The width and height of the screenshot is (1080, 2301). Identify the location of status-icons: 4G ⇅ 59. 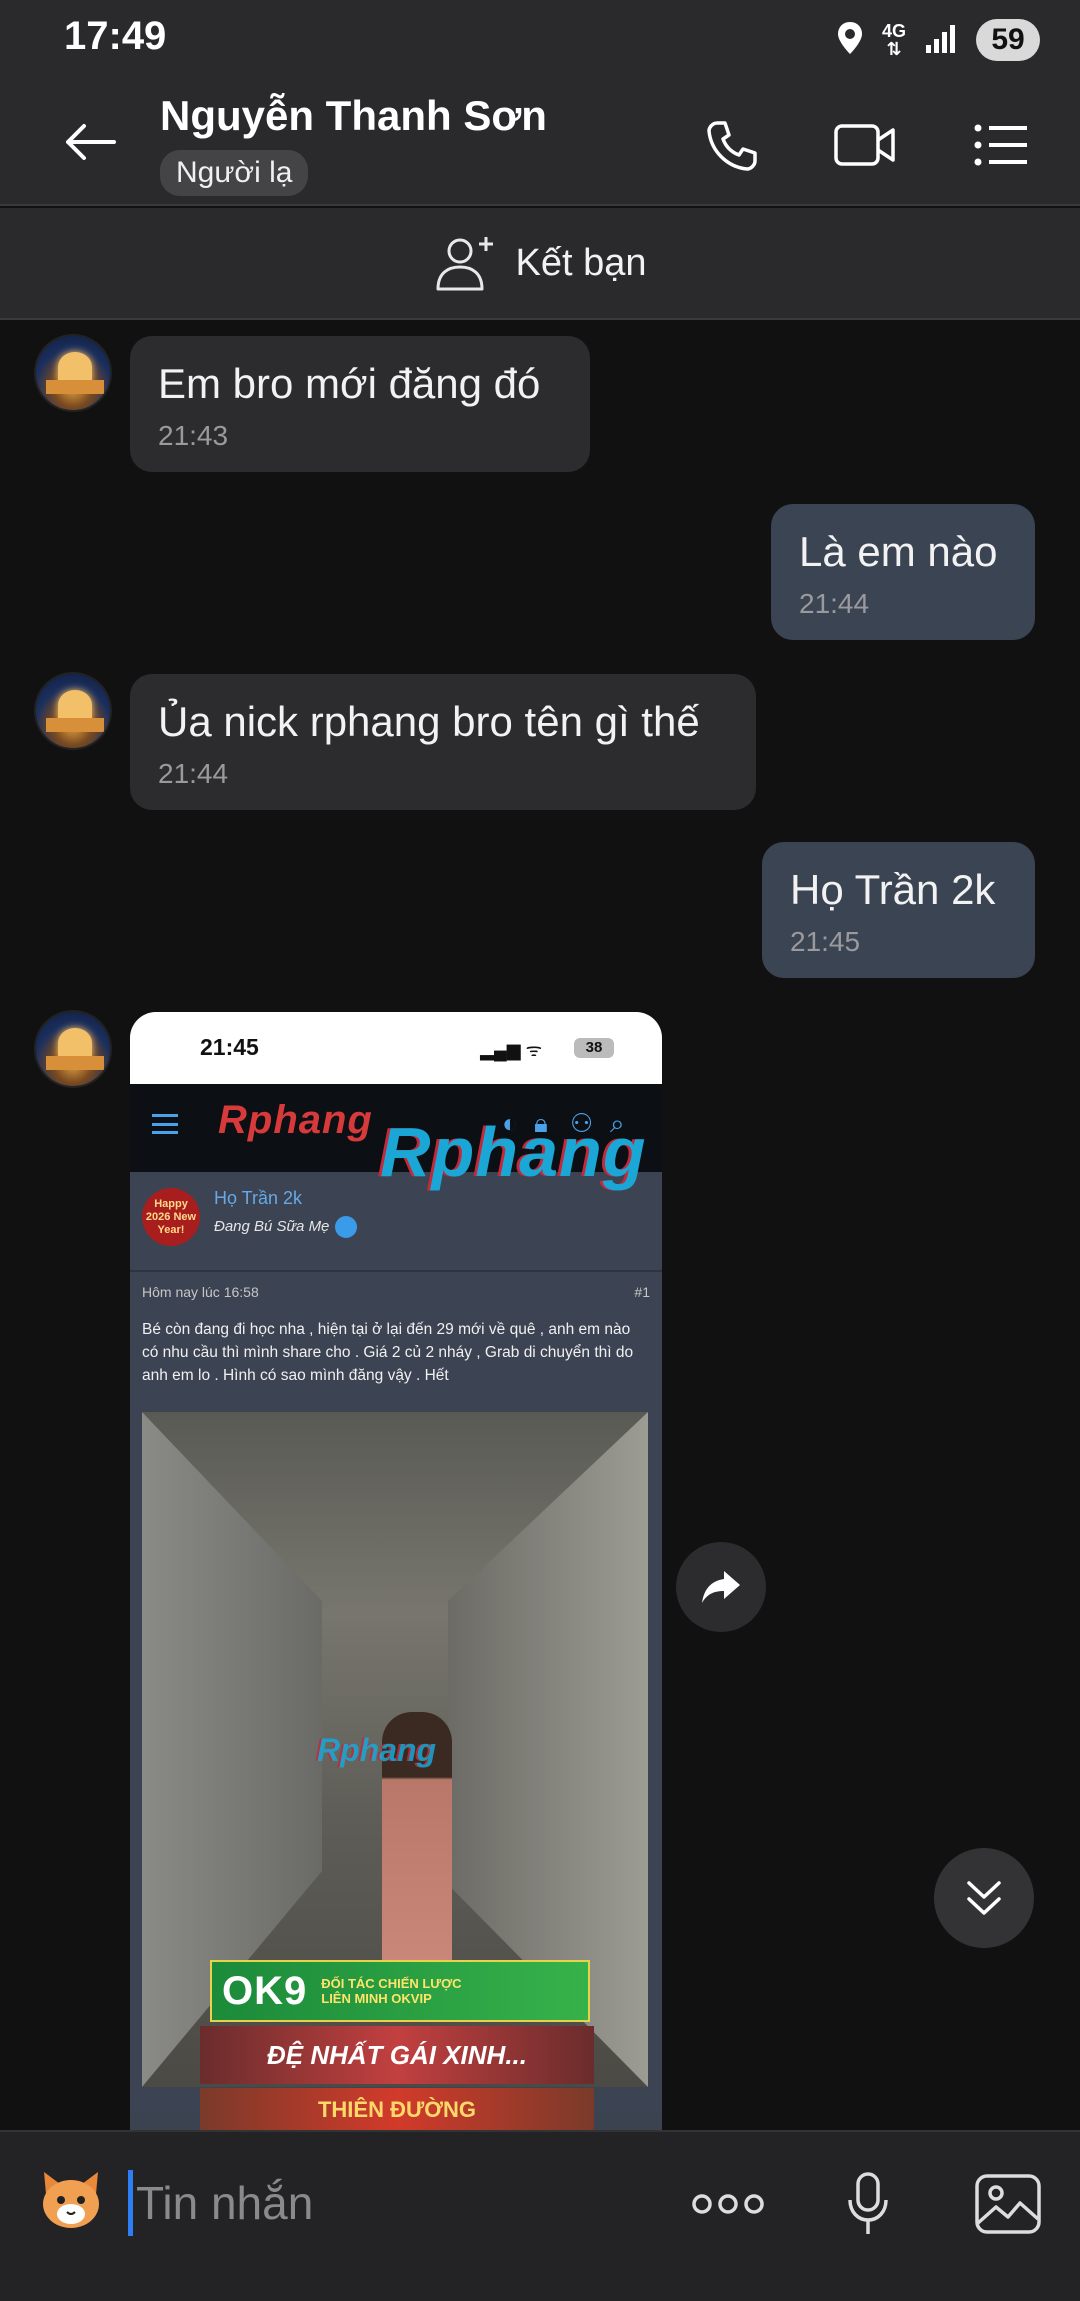
(938, 40).